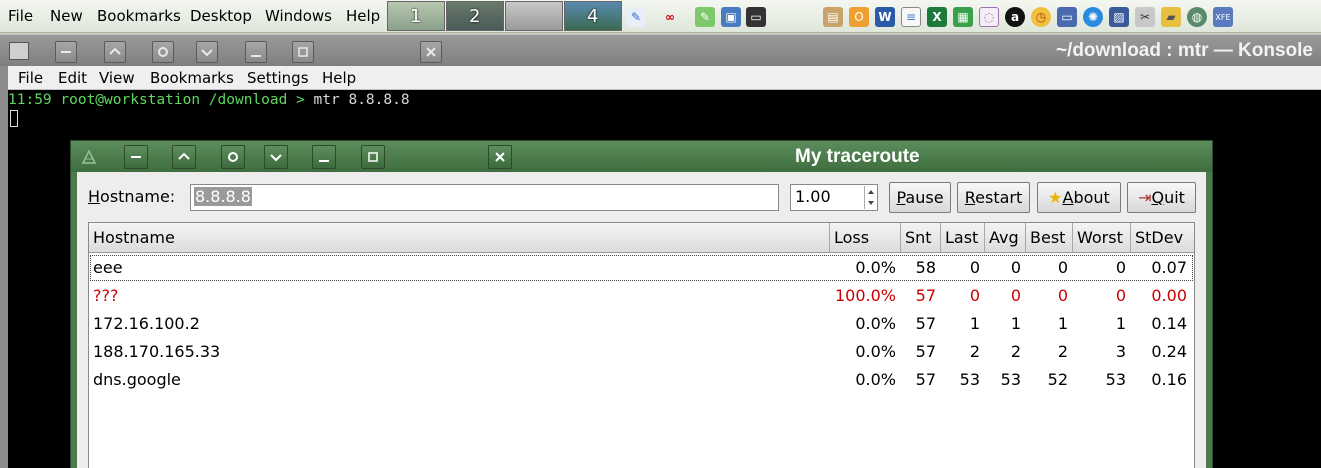 Image resolution: width=1321 pixels, height=468 pixels. I want to click on mtr-keep-below-button, so click(276, 157).